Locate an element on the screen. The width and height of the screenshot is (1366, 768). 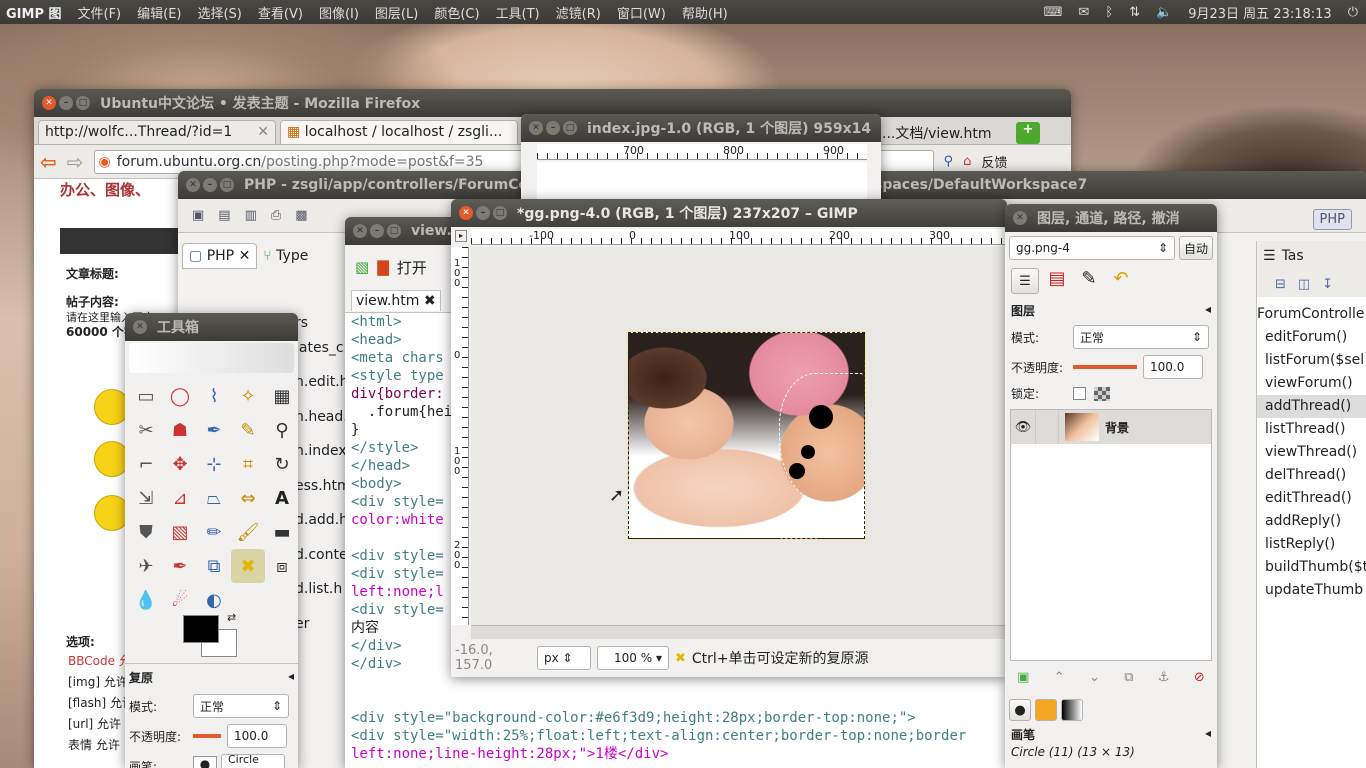
tasks-icon: ☰ is located at coordinates (1269, 256).